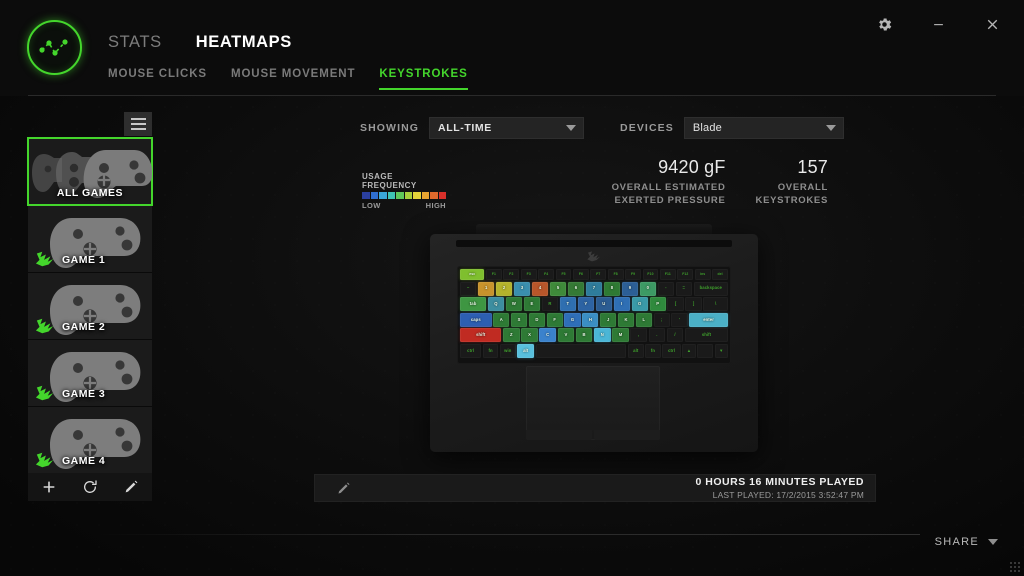 The image size is (1024, 576). What do you see at coordinates (423, 79) in the screenshot?
I see `tab-keystrokes: KEYSTROKES` at bounding box center [423, 79].